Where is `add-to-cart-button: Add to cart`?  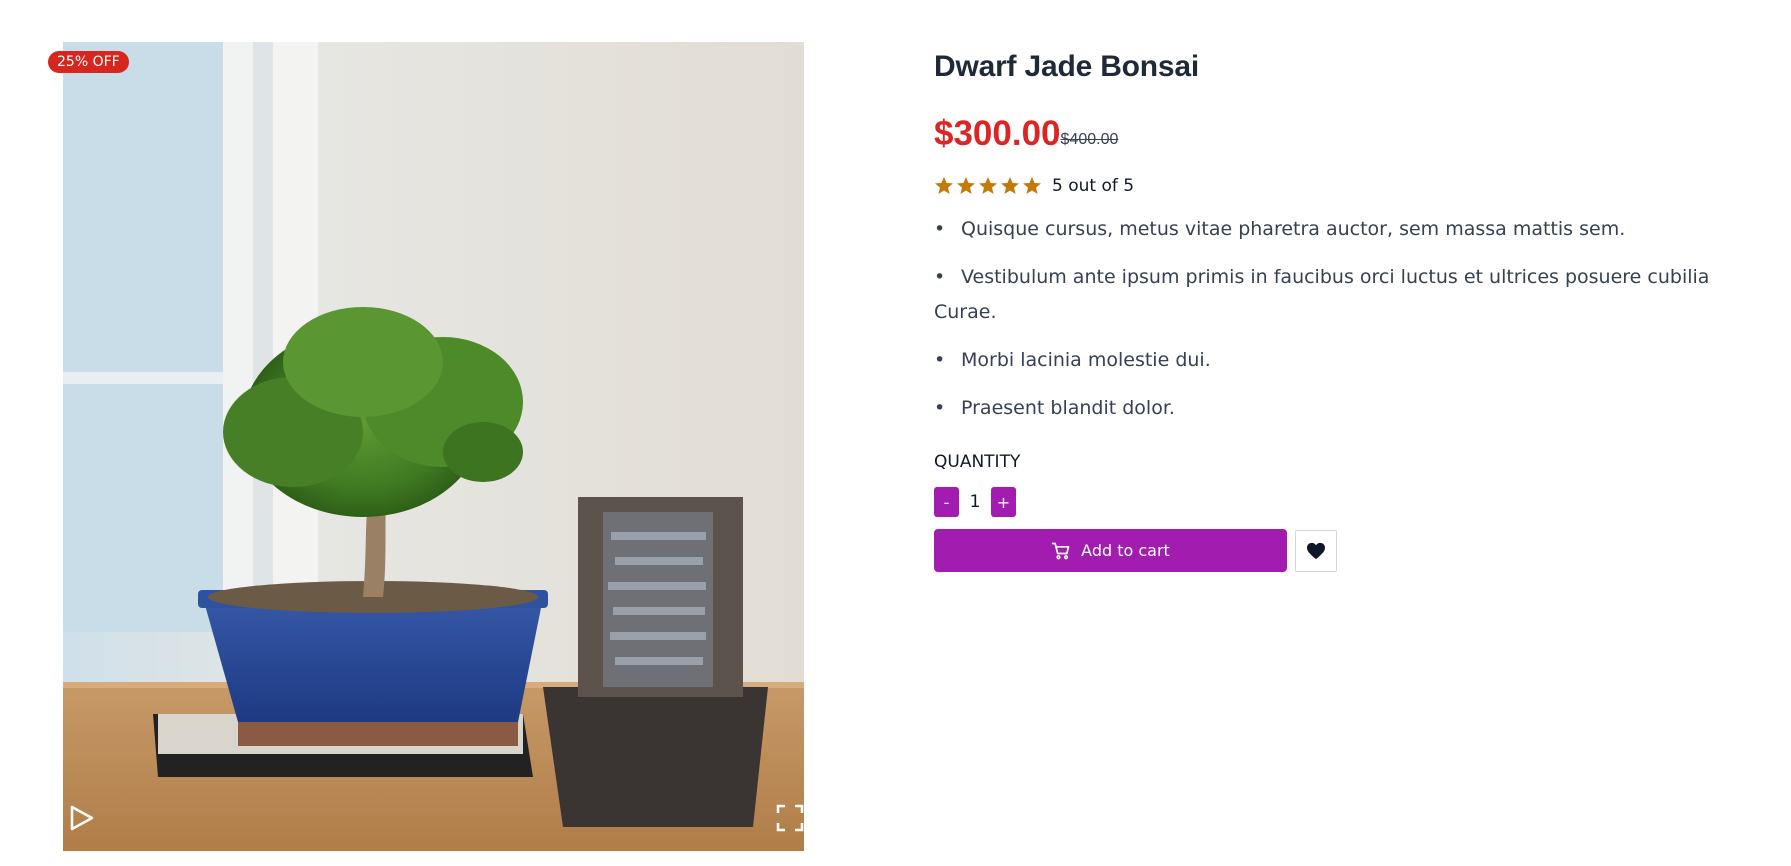
add-to-cart-button: Add to cart is located at coordinates (1110, 550).